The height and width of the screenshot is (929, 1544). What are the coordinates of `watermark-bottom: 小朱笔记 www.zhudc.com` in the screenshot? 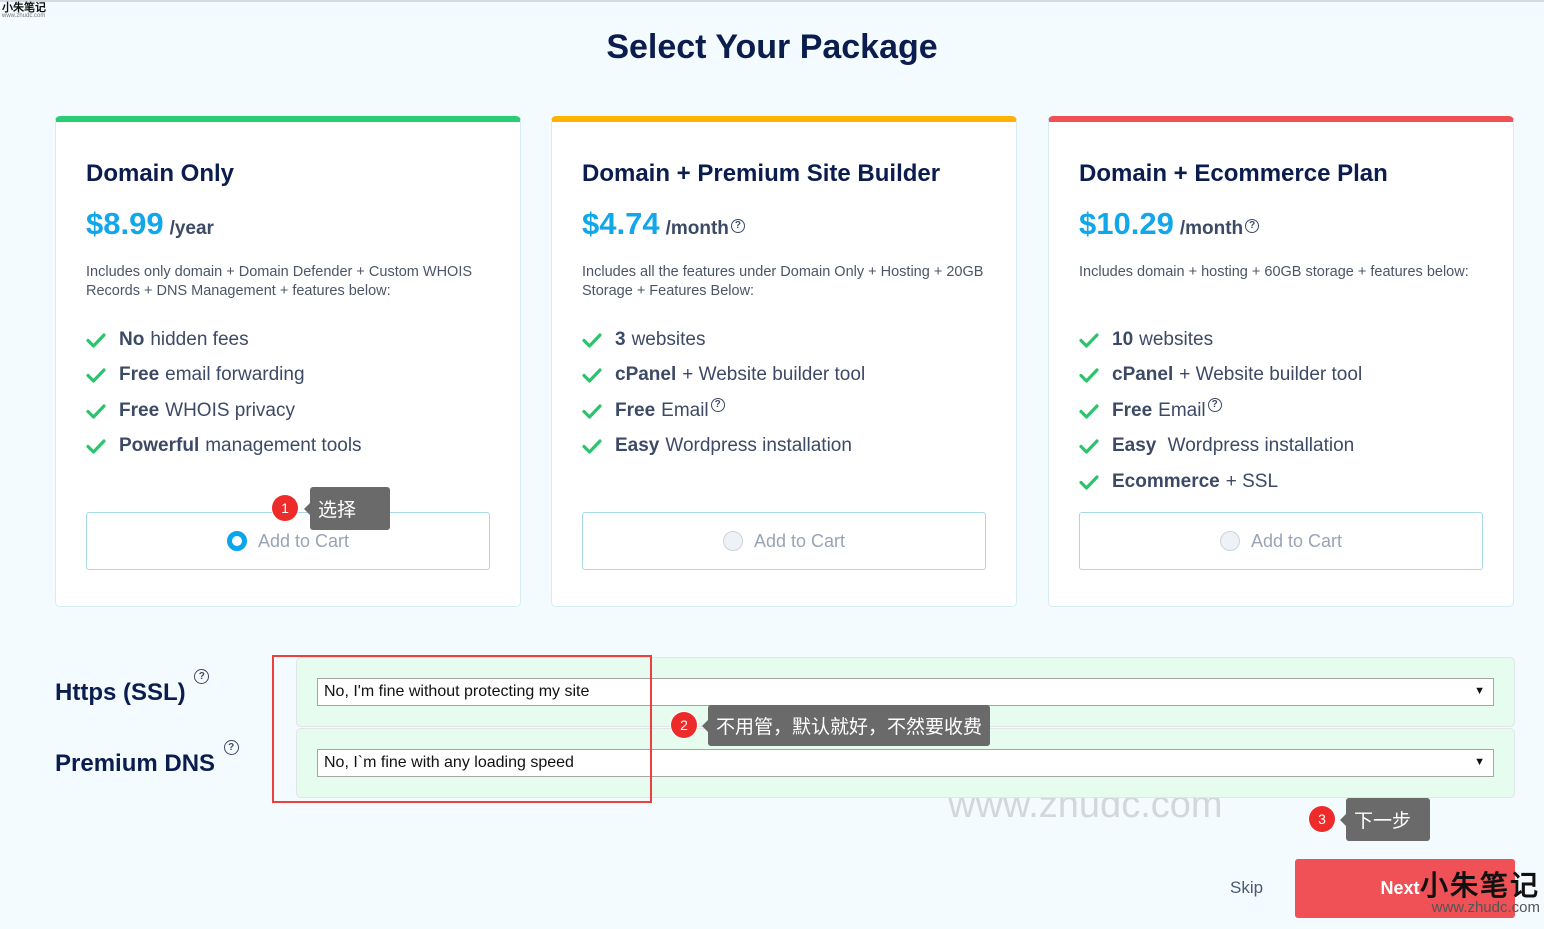 It's located at (1479, 892).